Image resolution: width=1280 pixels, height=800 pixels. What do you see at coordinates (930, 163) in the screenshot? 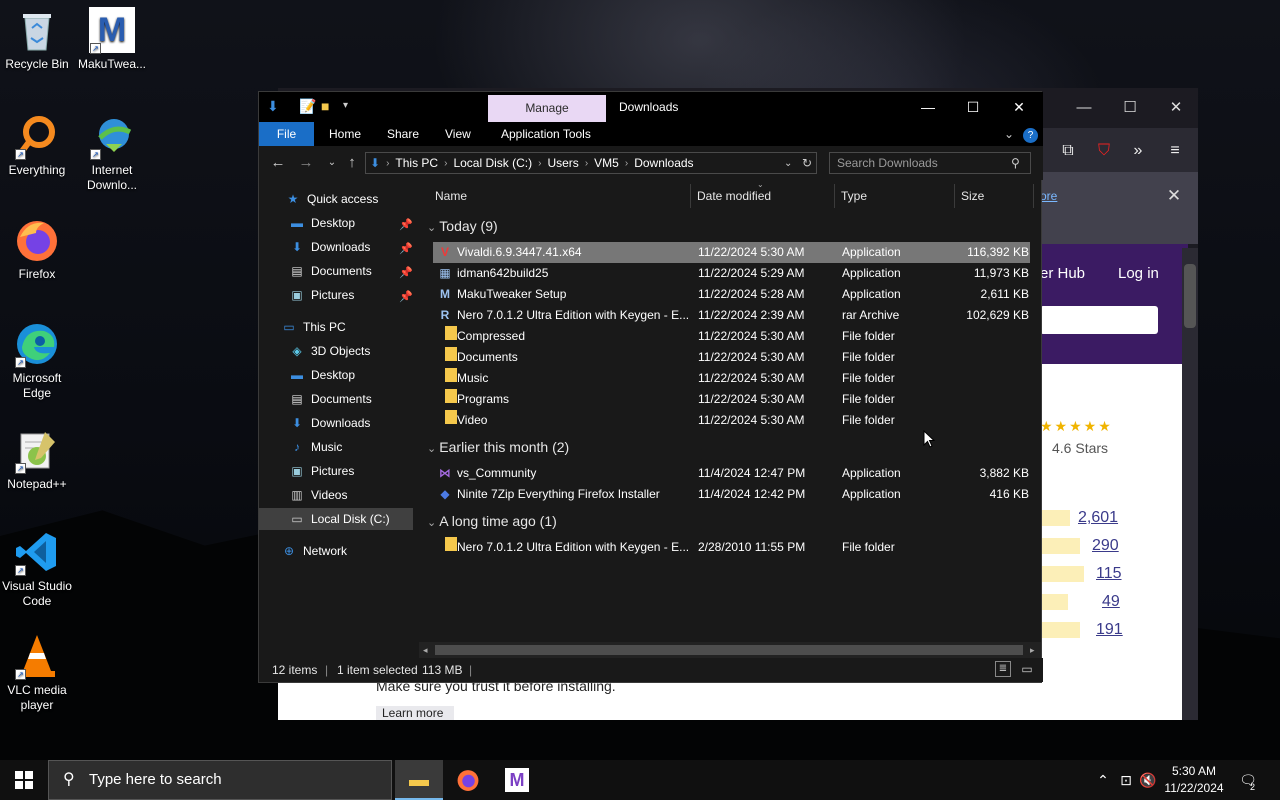
I see `search-input: Search Downloads` at bounding box center [930, 163].